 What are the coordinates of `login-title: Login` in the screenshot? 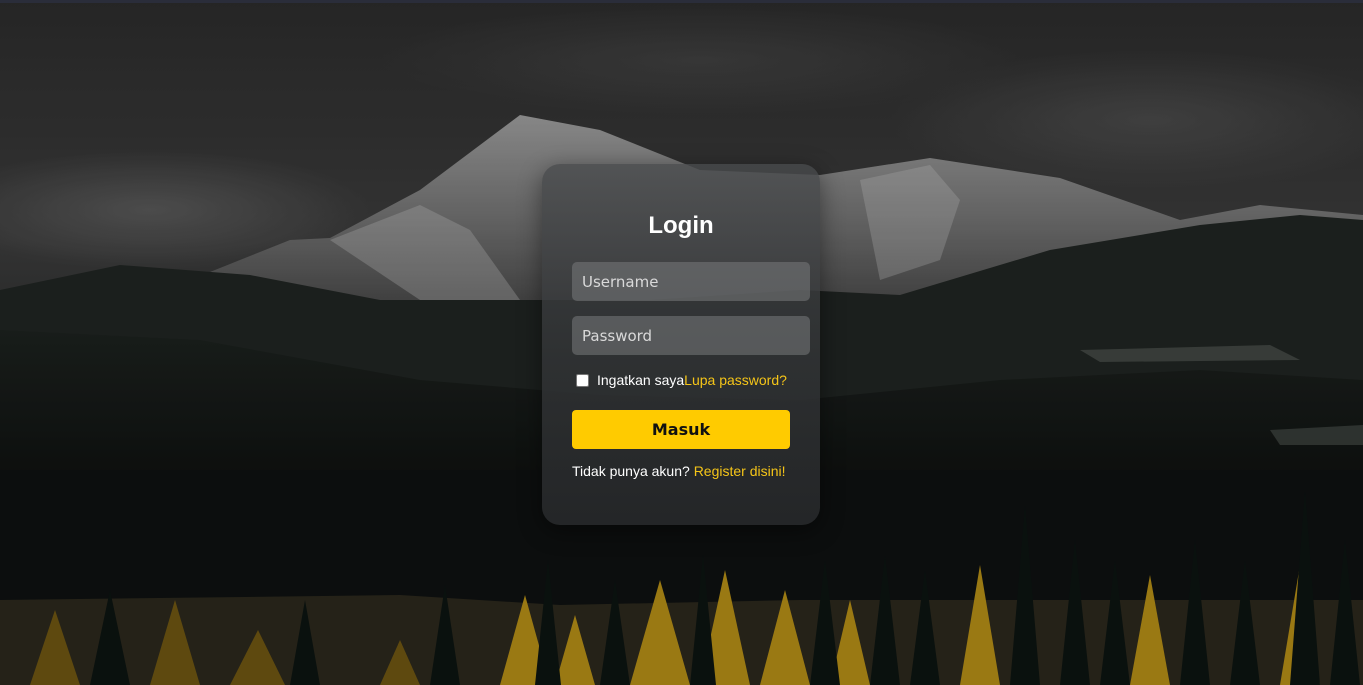 It's located at (681, 225).